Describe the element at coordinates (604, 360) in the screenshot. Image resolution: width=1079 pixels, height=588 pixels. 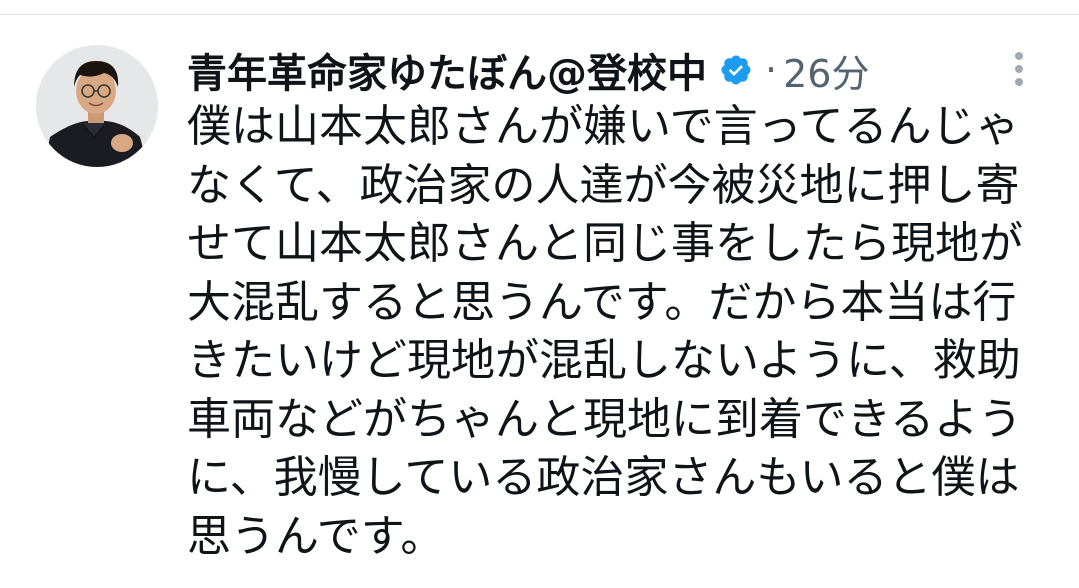
I see `tweet-text-line: きたいけど現地が混乱しないように、救助` at that location.